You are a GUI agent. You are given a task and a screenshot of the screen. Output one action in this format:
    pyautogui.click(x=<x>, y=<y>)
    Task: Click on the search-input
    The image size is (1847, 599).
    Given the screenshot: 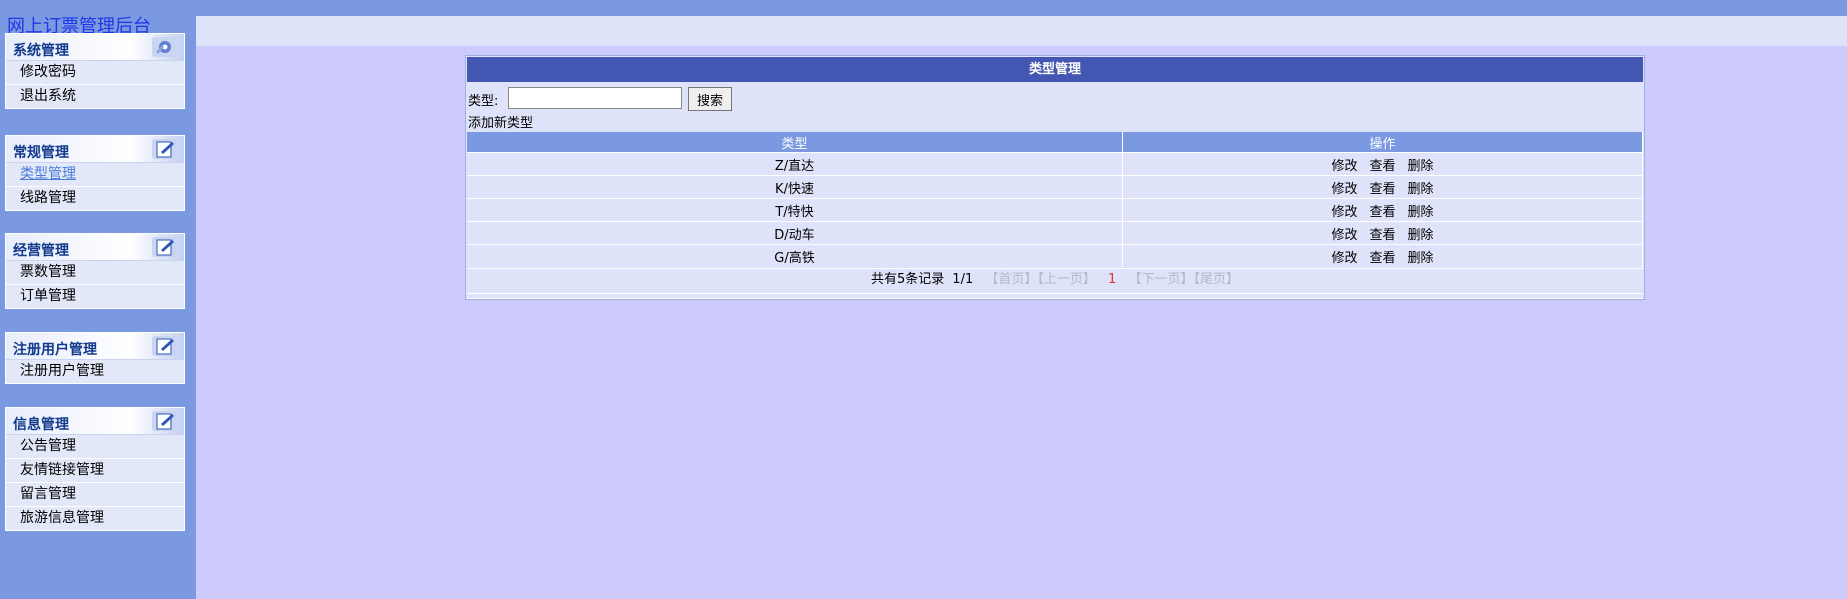 What is the action you would take?
    pyautogui.click(x=595, y=98)
    